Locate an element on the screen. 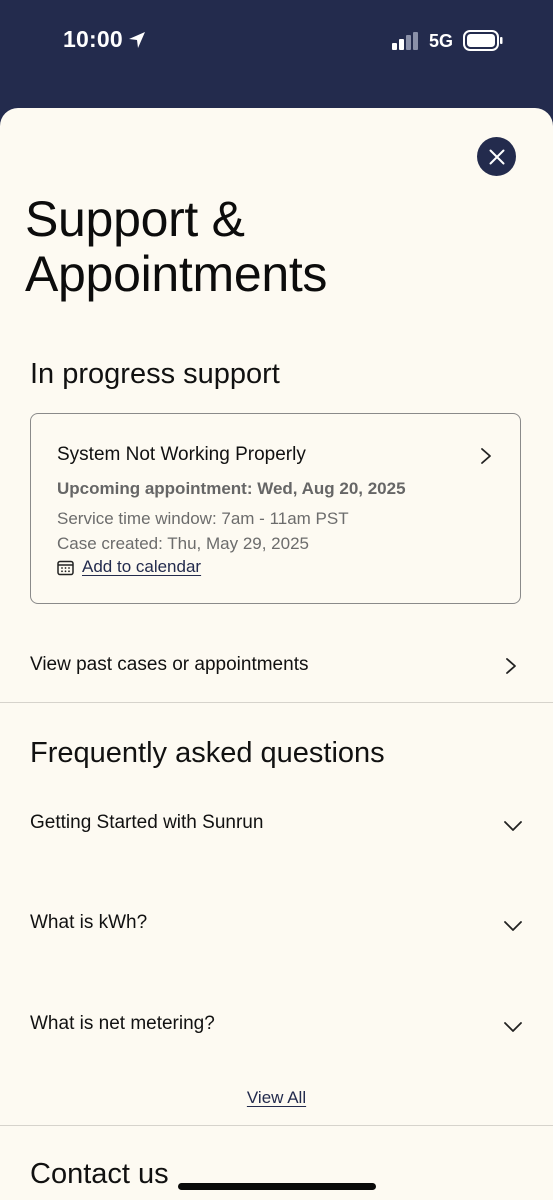 The width and height of the screenshot is (553, 1200). view-past-cases-link: View past cases or appointments is located at coordinates (275, 665).